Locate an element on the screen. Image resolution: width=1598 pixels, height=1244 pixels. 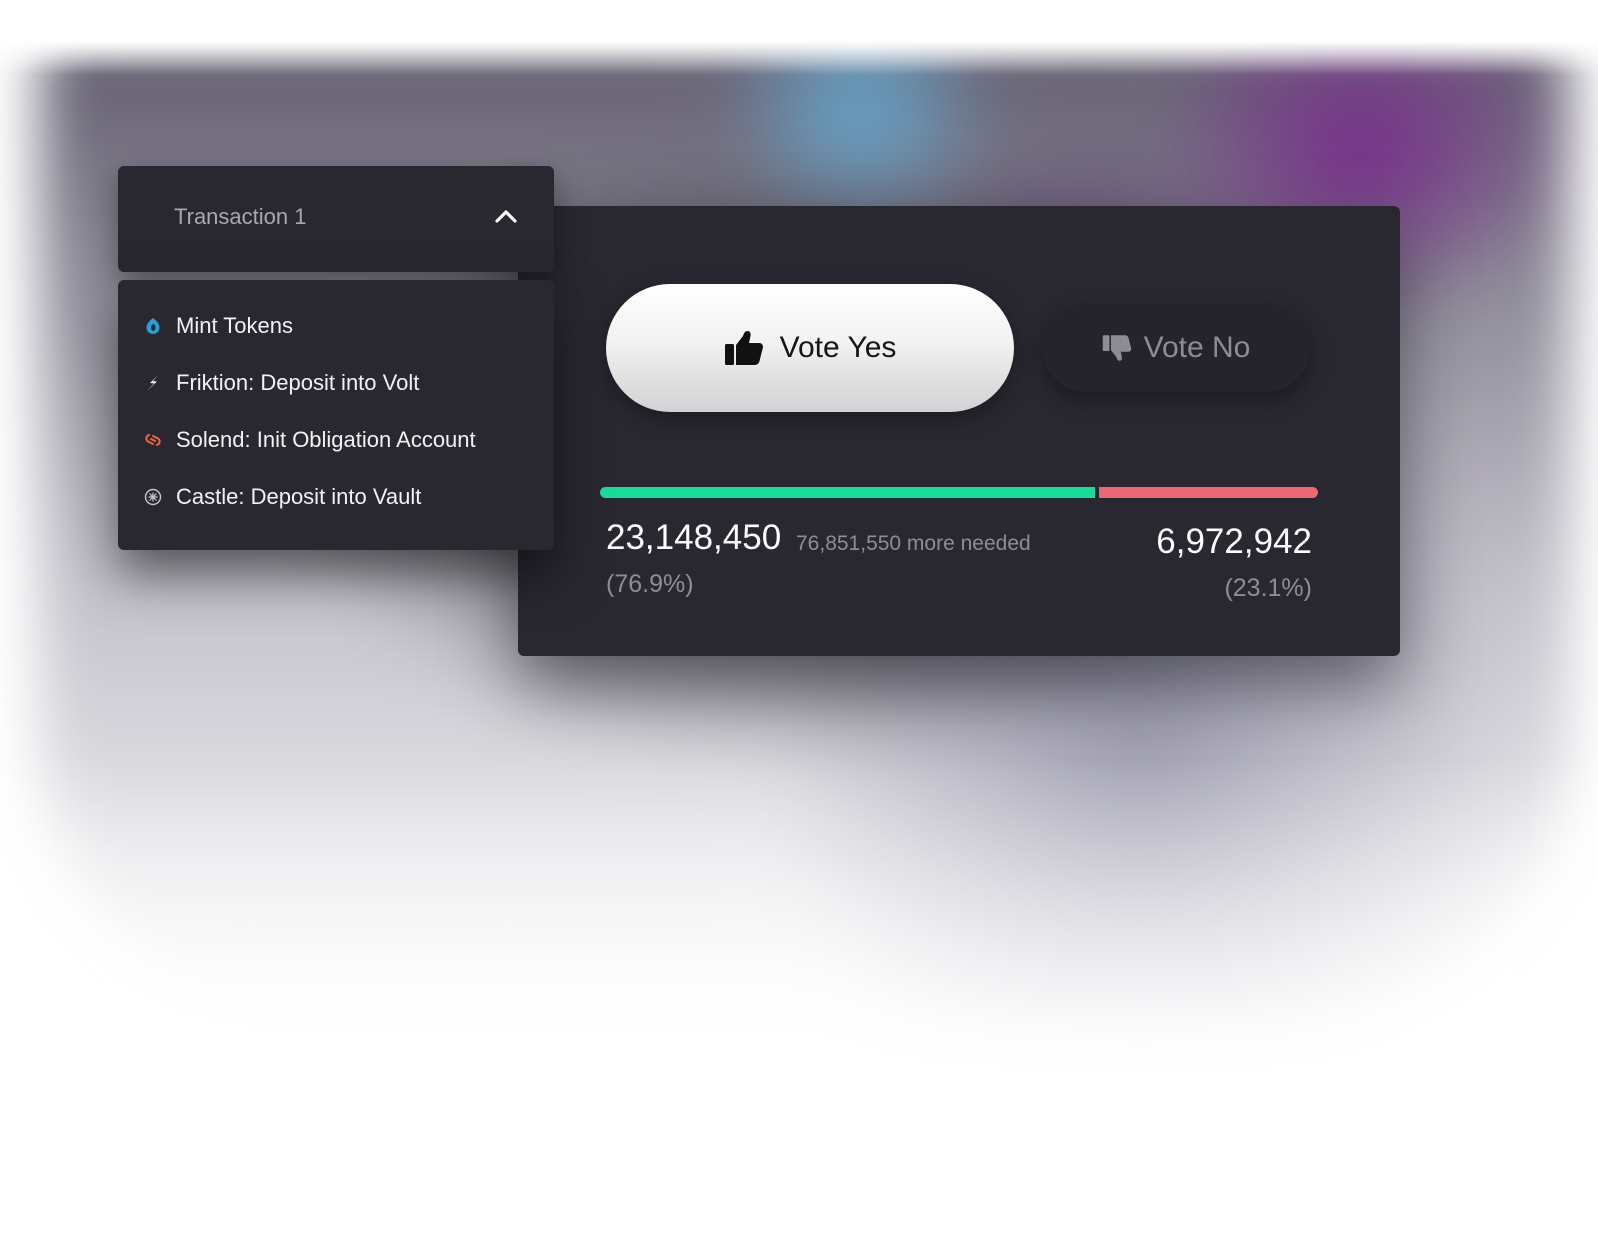
yes-vote-count: 23,148,450 is located at coordinates (694, 537).